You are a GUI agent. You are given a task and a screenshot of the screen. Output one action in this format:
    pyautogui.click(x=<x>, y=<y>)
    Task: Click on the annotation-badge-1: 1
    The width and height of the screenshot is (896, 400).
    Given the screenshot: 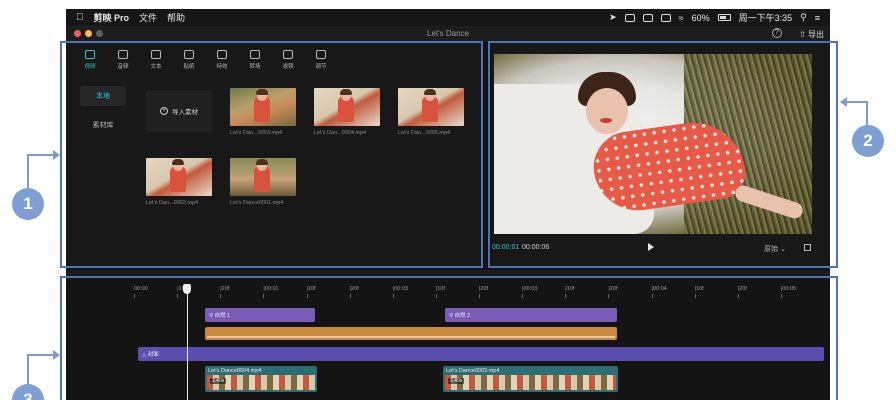 What is the action you would take?
    pyautogui.click(x=28, y=204)
    